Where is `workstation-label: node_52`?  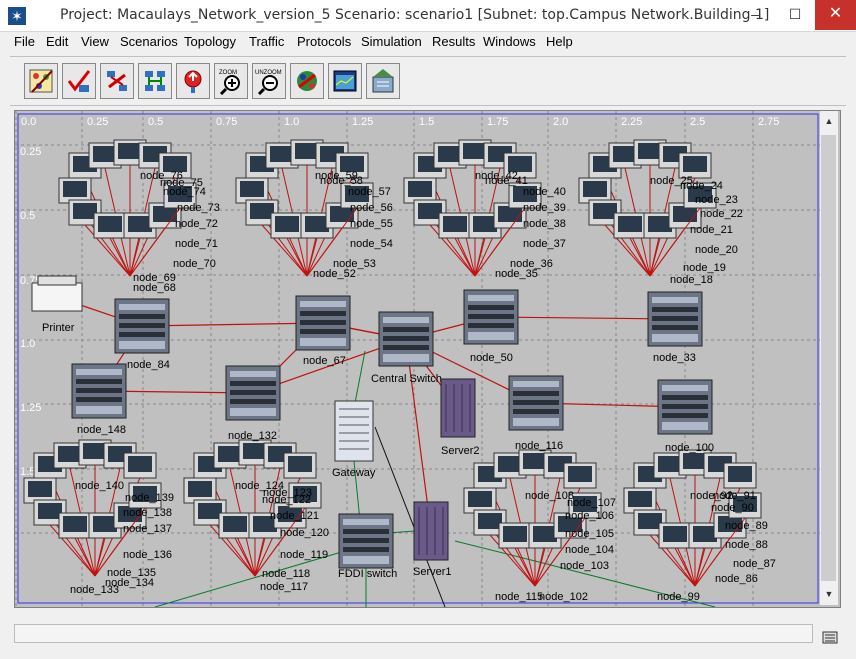
workstation-label: node_52 is located at coordinates (334, 274).